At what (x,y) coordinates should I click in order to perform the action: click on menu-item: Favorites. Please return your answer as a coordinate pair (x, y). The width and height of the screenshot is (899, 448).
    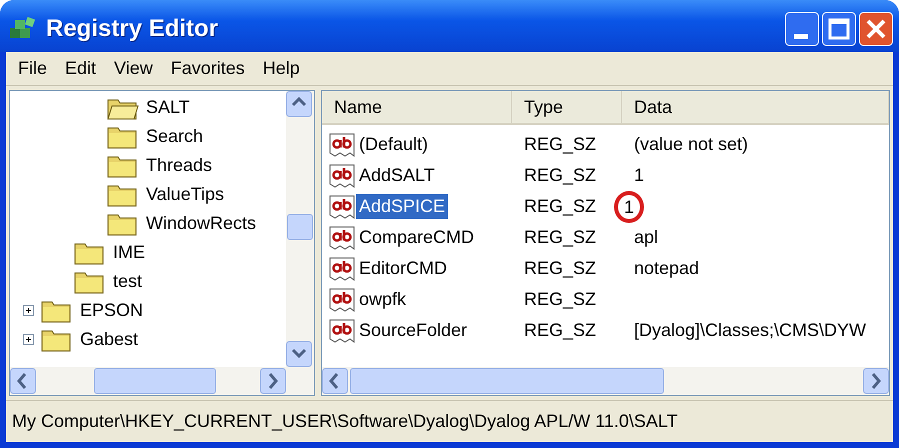
    Looking at the image, I should click on (208, 68).